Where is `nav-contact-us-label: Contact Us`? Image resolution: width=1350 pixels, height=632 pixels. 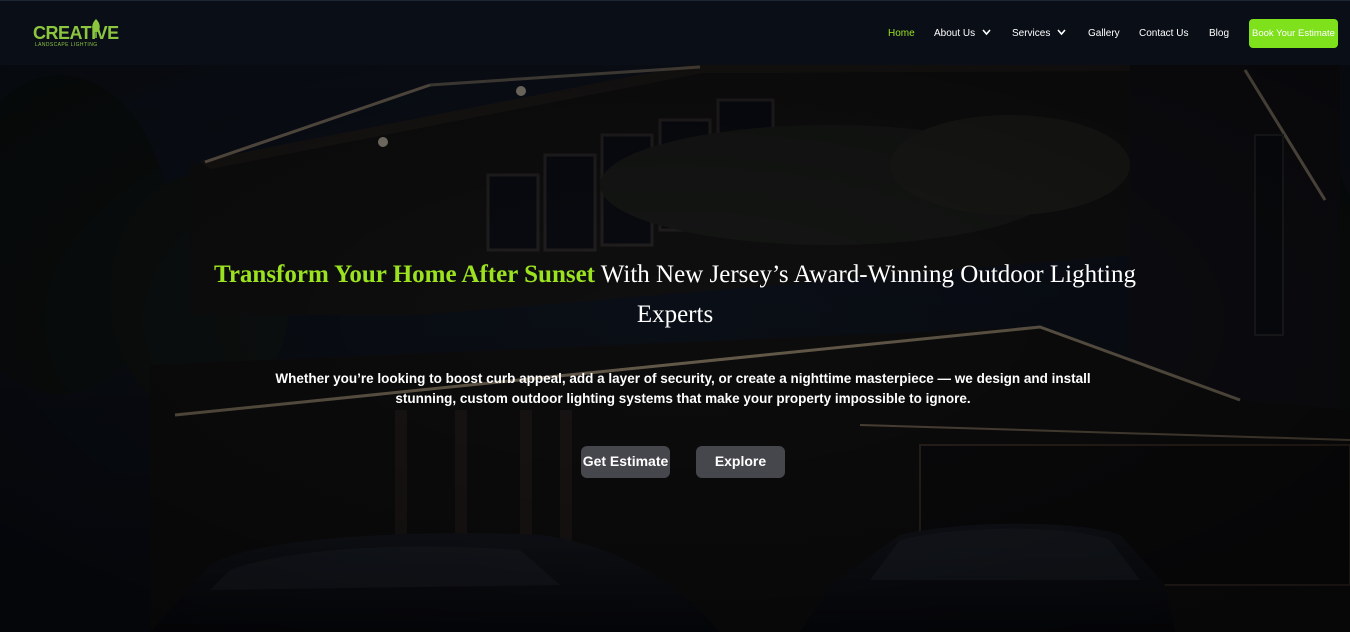 nav-contact-us-label: Contact Us is located at coordinates (1164, 33).